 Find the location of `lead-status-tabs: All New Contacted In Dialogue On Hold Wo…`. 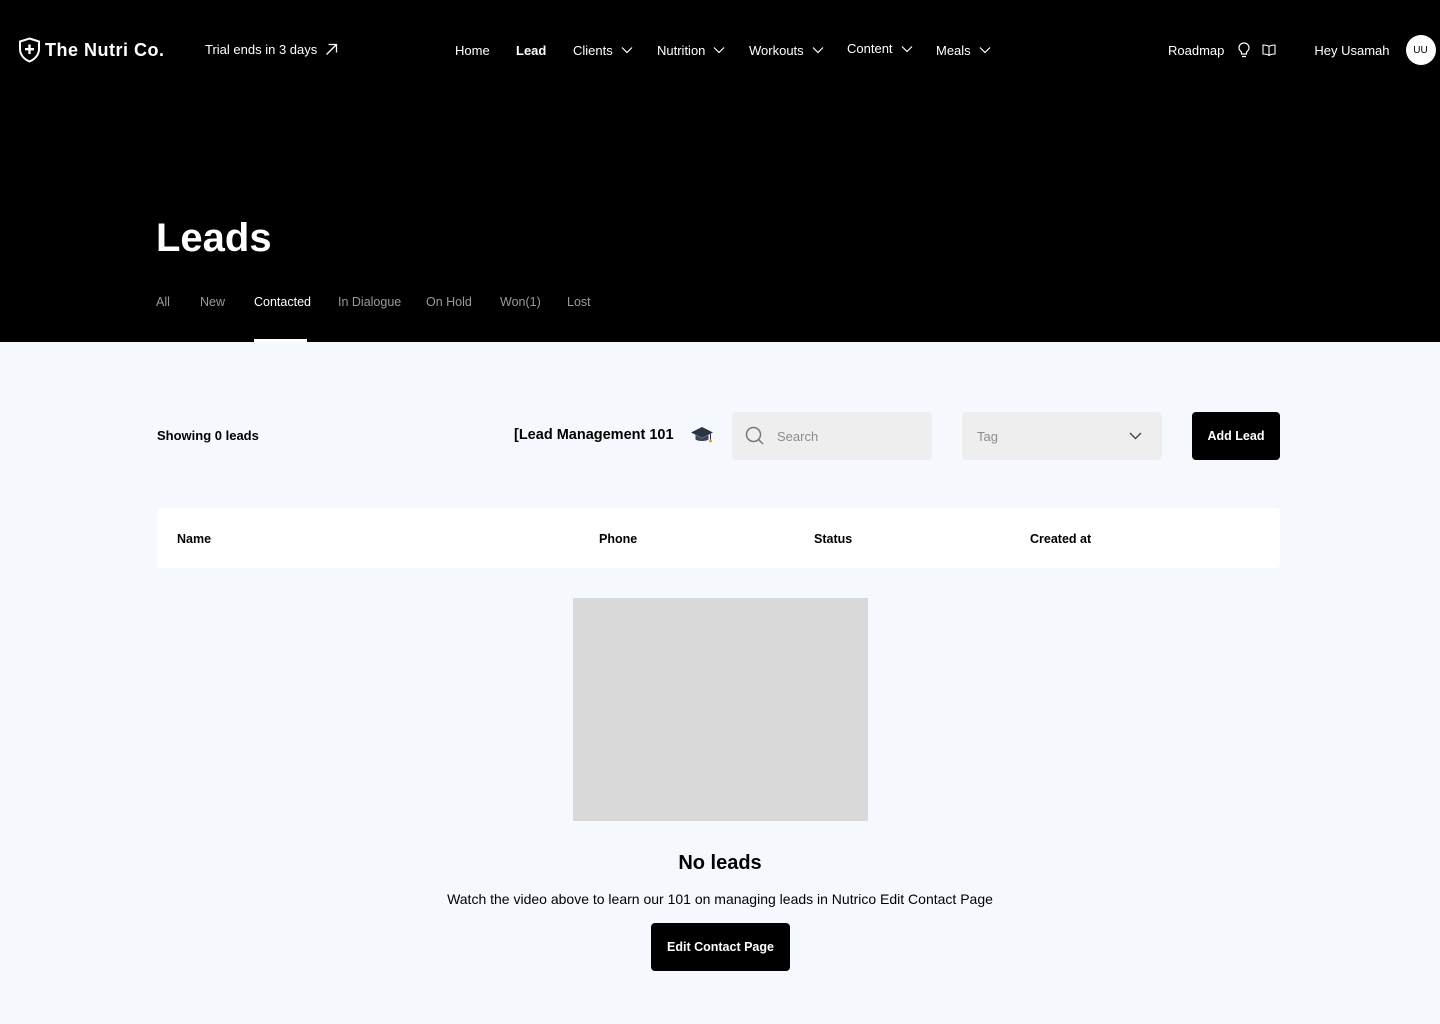

lead-status-tabs: All New Contacted In Dialogue On Hold Wo… is located at coordinates (373, 318).